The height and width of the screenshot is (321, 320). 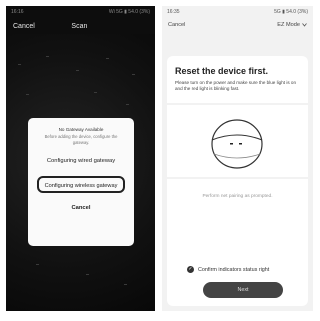 What do you see at coordinates (237, 25) in the screenshot?
I see `pairing-header: Cancel EZ Mode` at bounding box center [237, 25].